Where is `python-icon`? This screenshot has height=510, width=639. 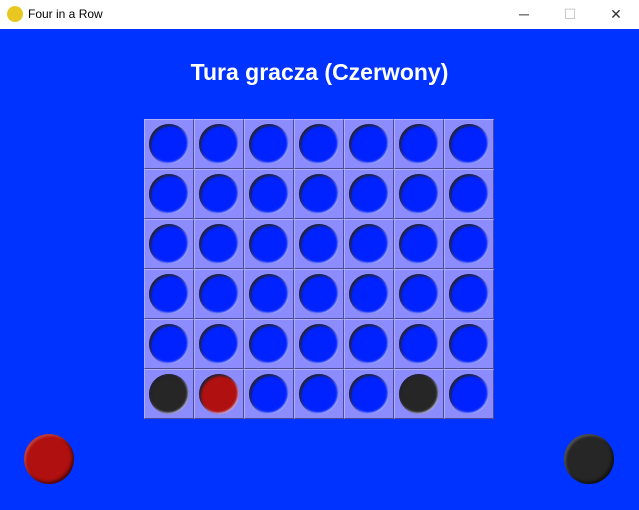 python-icon is located at coordinates (15, 14).